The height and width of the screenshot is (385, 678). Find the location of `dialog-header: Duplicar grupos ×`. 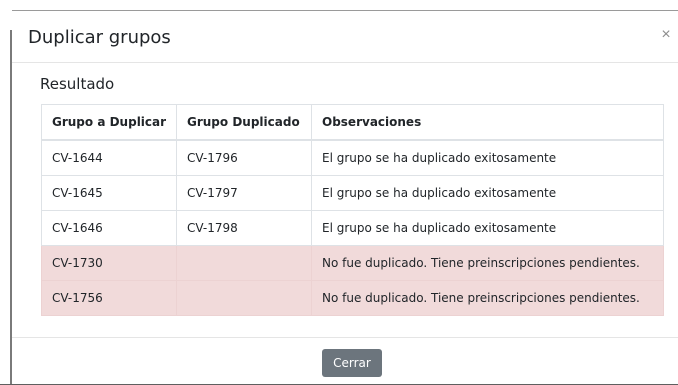

dialog-header: Duplicar grupos × is located at coordinates (345, 37).